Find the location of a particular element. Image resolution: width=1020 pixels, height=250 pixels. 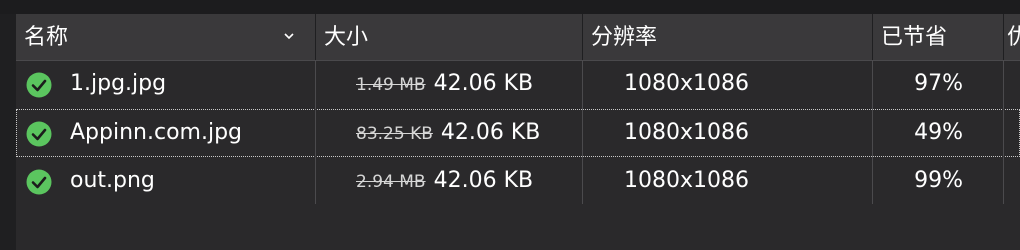

saved-percent: 97% is located at coordinates (938, 83).